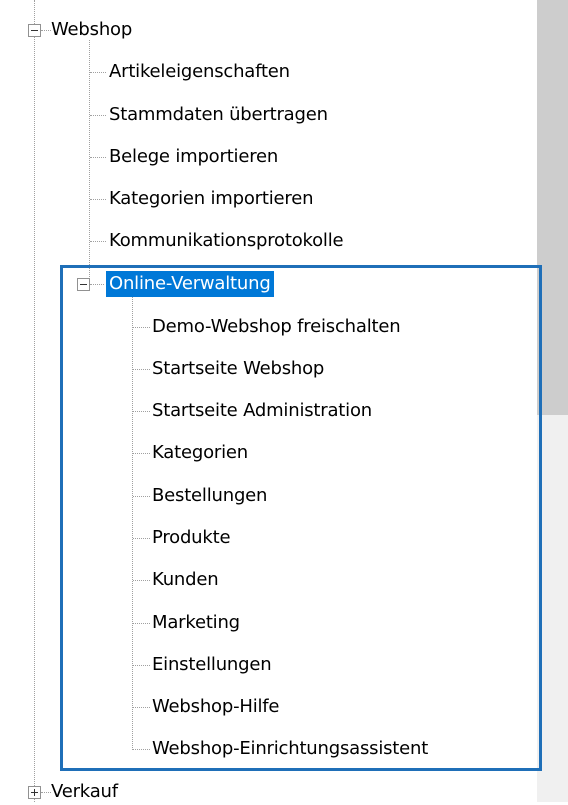 The width and height of the screenshot is (568, 805). I want to click on tree-root-line, so click(34, 401).